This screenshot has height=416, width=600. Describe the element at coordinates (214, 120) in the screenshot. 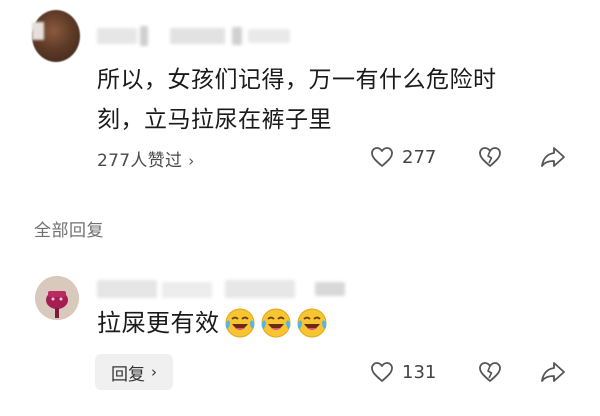

I see `comment-text-line: 刻，立马拉尿在裤子里` at that location.